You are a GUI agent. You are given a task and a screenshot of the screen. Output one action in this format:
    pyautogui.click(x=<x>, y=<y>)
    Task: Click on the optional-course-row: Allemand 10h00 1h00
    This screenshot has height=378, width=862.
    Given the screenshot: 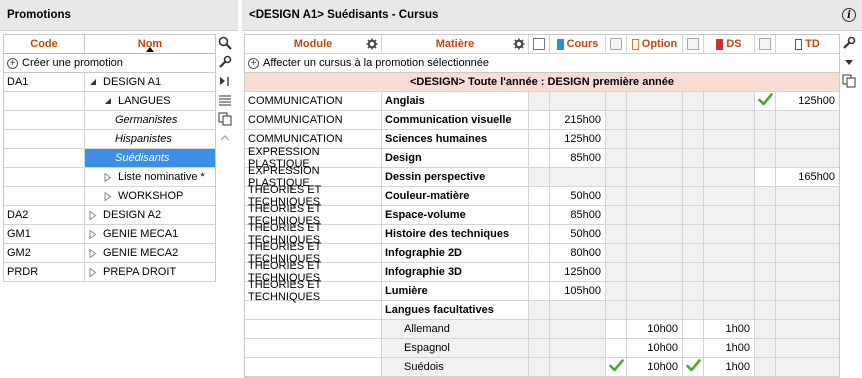 What is the action you would take?
    pyautogui.click(x=542, y=329)
    